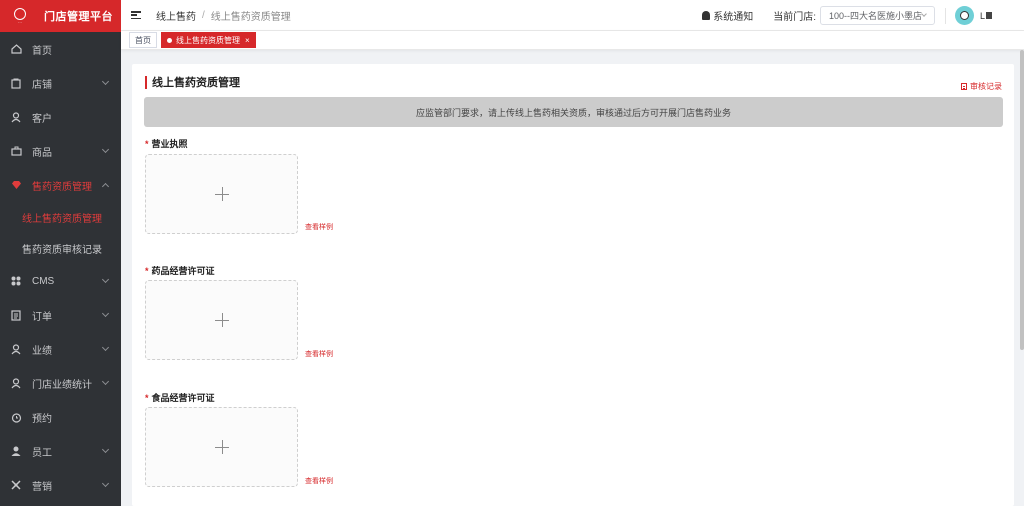 This screenshot has width=1024, height=506. What do you see at coordinates (16, 315) in the screenshot?
I see `order-icon` at bounding box center [16, 315].